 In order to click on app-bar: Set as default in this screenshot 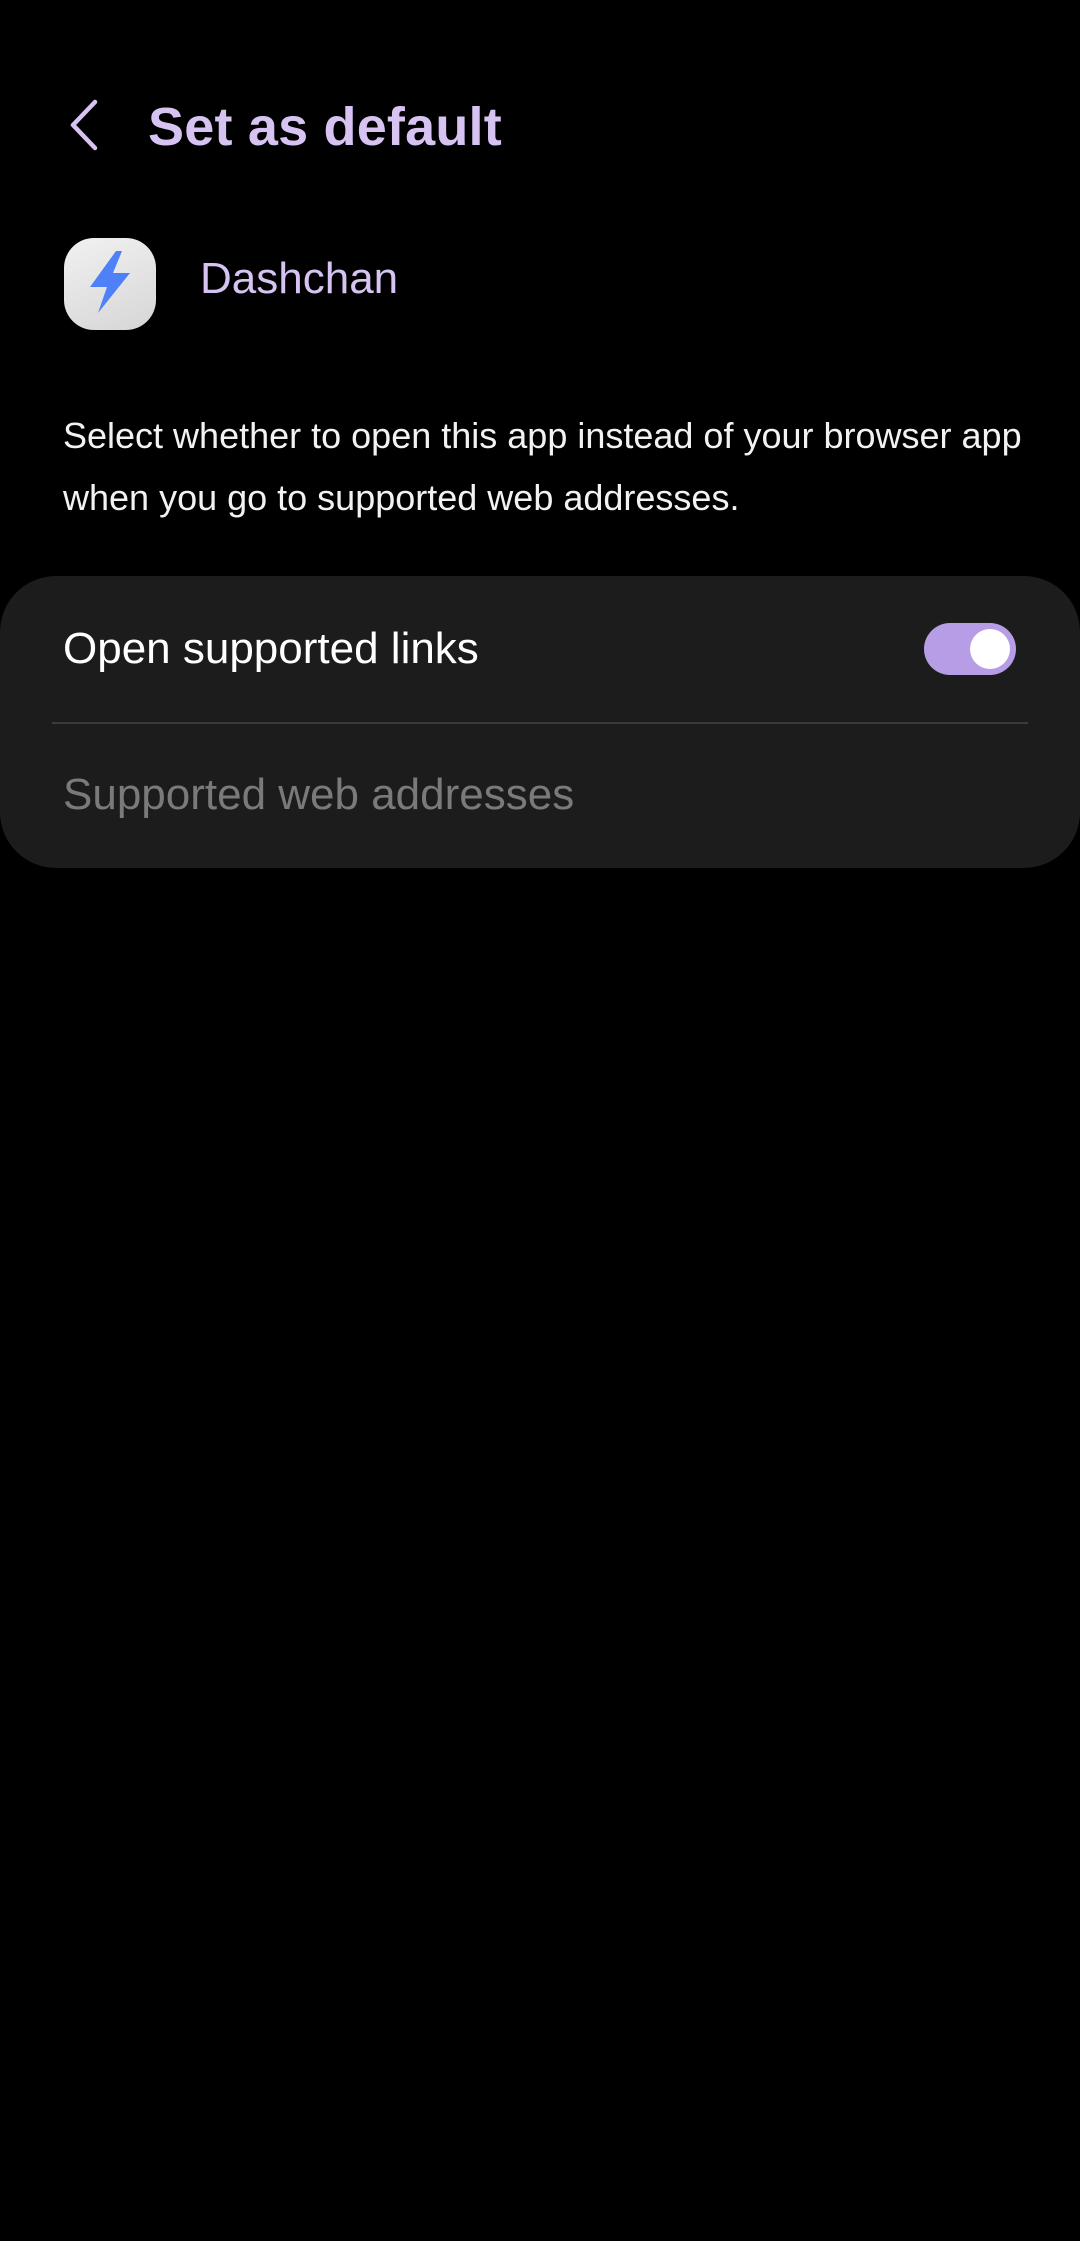, I will do `click(540, 127)`.